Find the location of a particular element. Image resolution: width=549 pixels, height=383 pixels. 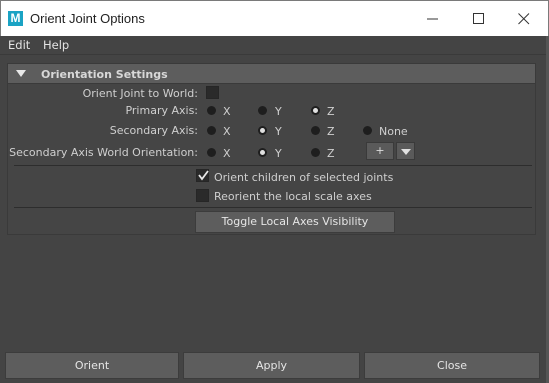

minimize-icon is located at coordinates (432, 19).